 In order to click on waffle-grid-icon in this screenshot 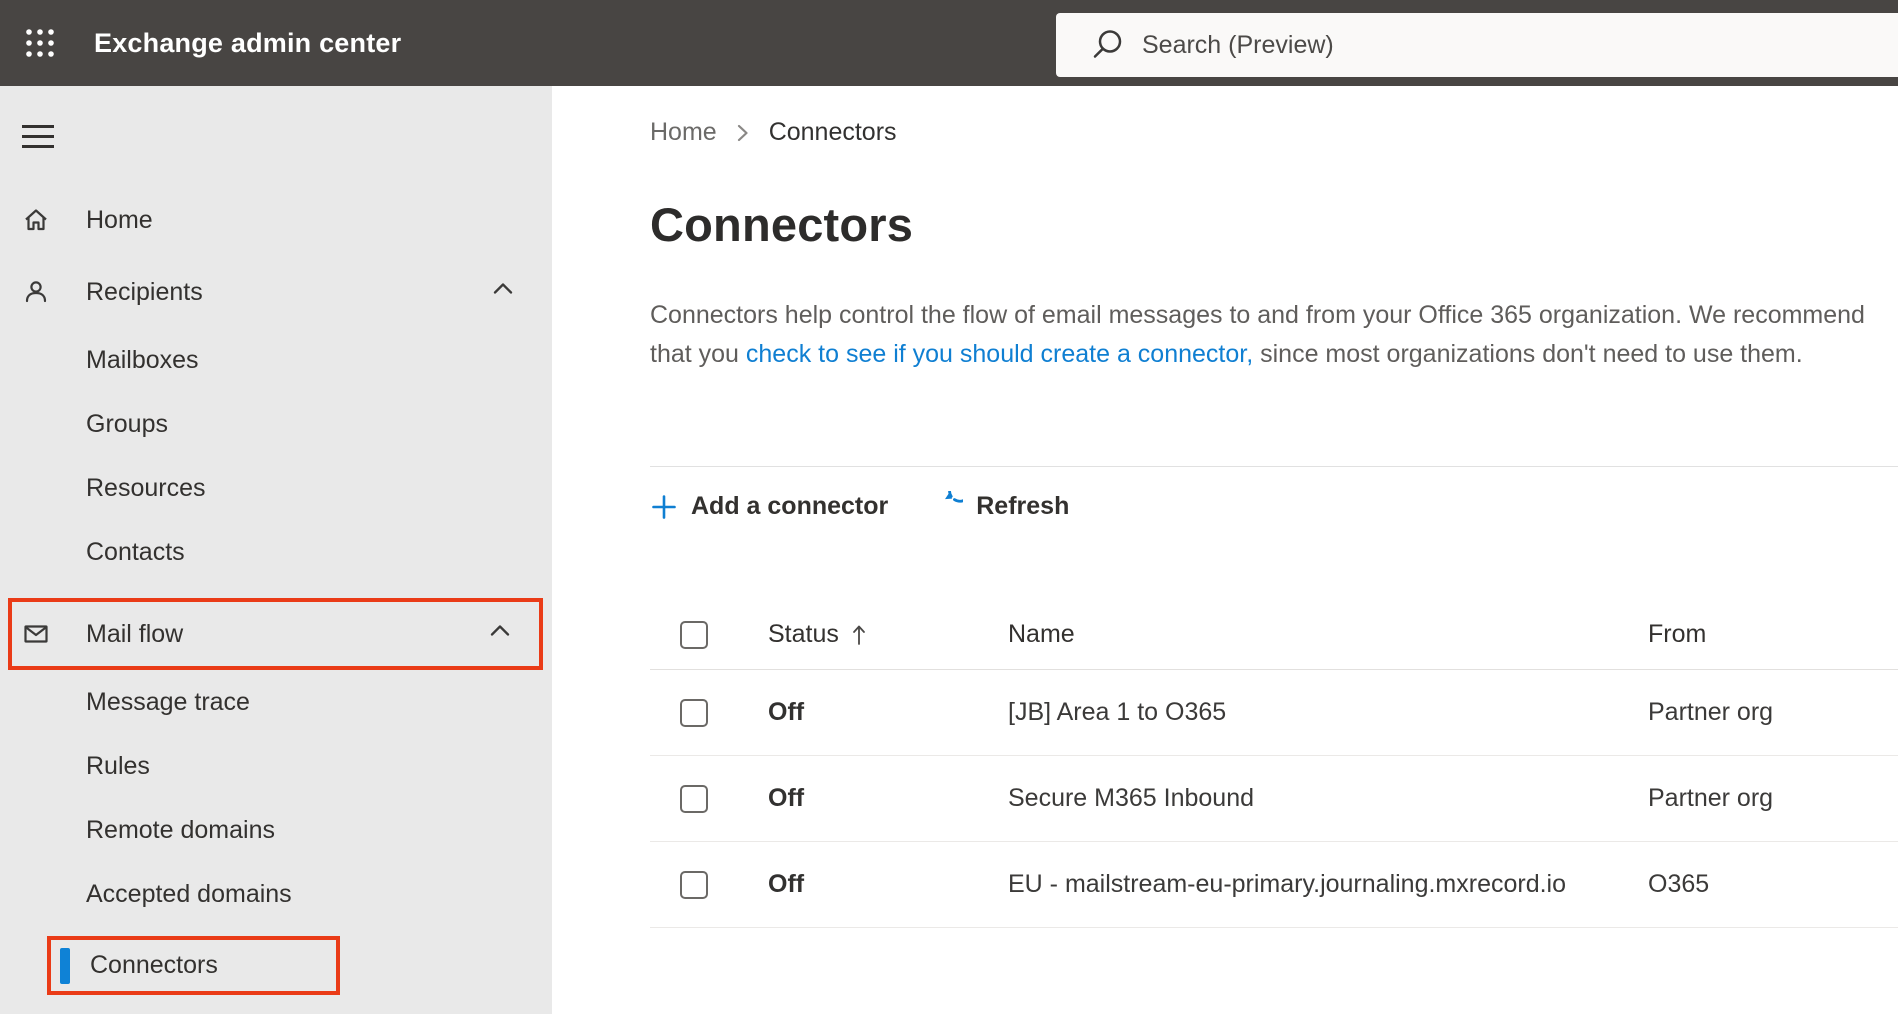, I will do `click(40, 43)`.